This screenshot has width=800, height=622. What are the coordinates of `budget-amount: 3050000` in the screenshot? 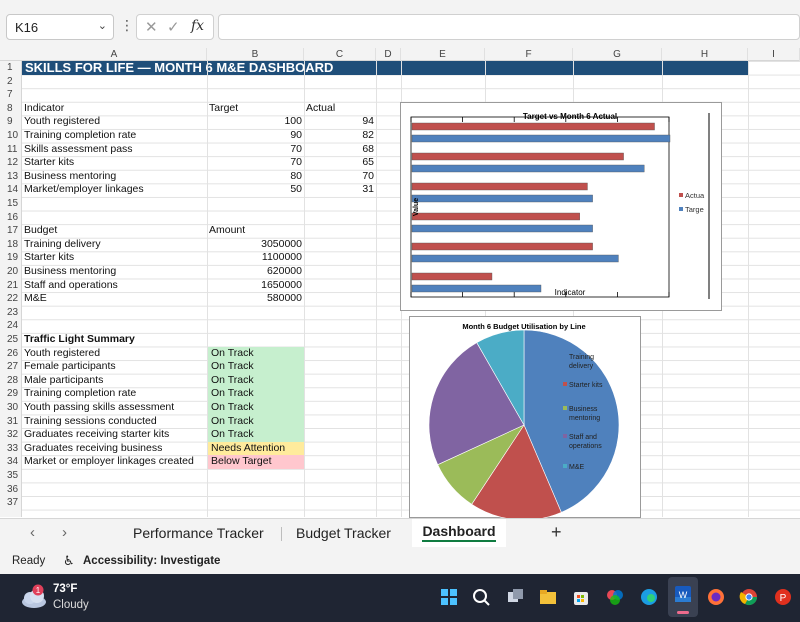 It's located at (255, 245).